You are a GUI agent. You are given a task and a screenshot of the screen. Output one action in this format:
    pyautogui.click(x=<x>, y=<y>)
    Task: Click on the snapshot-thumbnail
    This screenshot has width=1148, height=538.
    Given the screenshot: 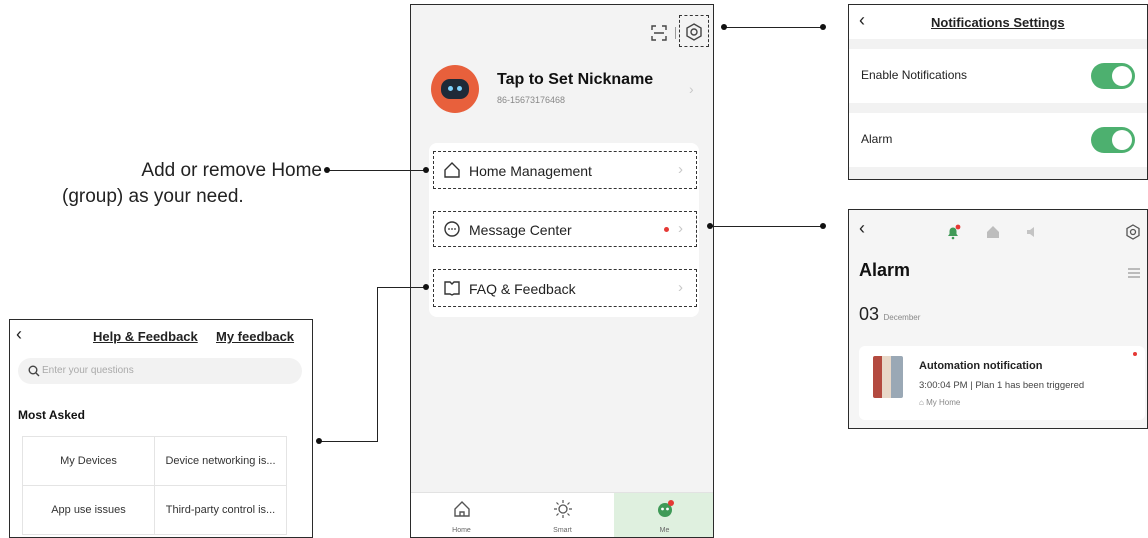 What is the action you would take?
    pyautogui.click(x=888, y=377)
    